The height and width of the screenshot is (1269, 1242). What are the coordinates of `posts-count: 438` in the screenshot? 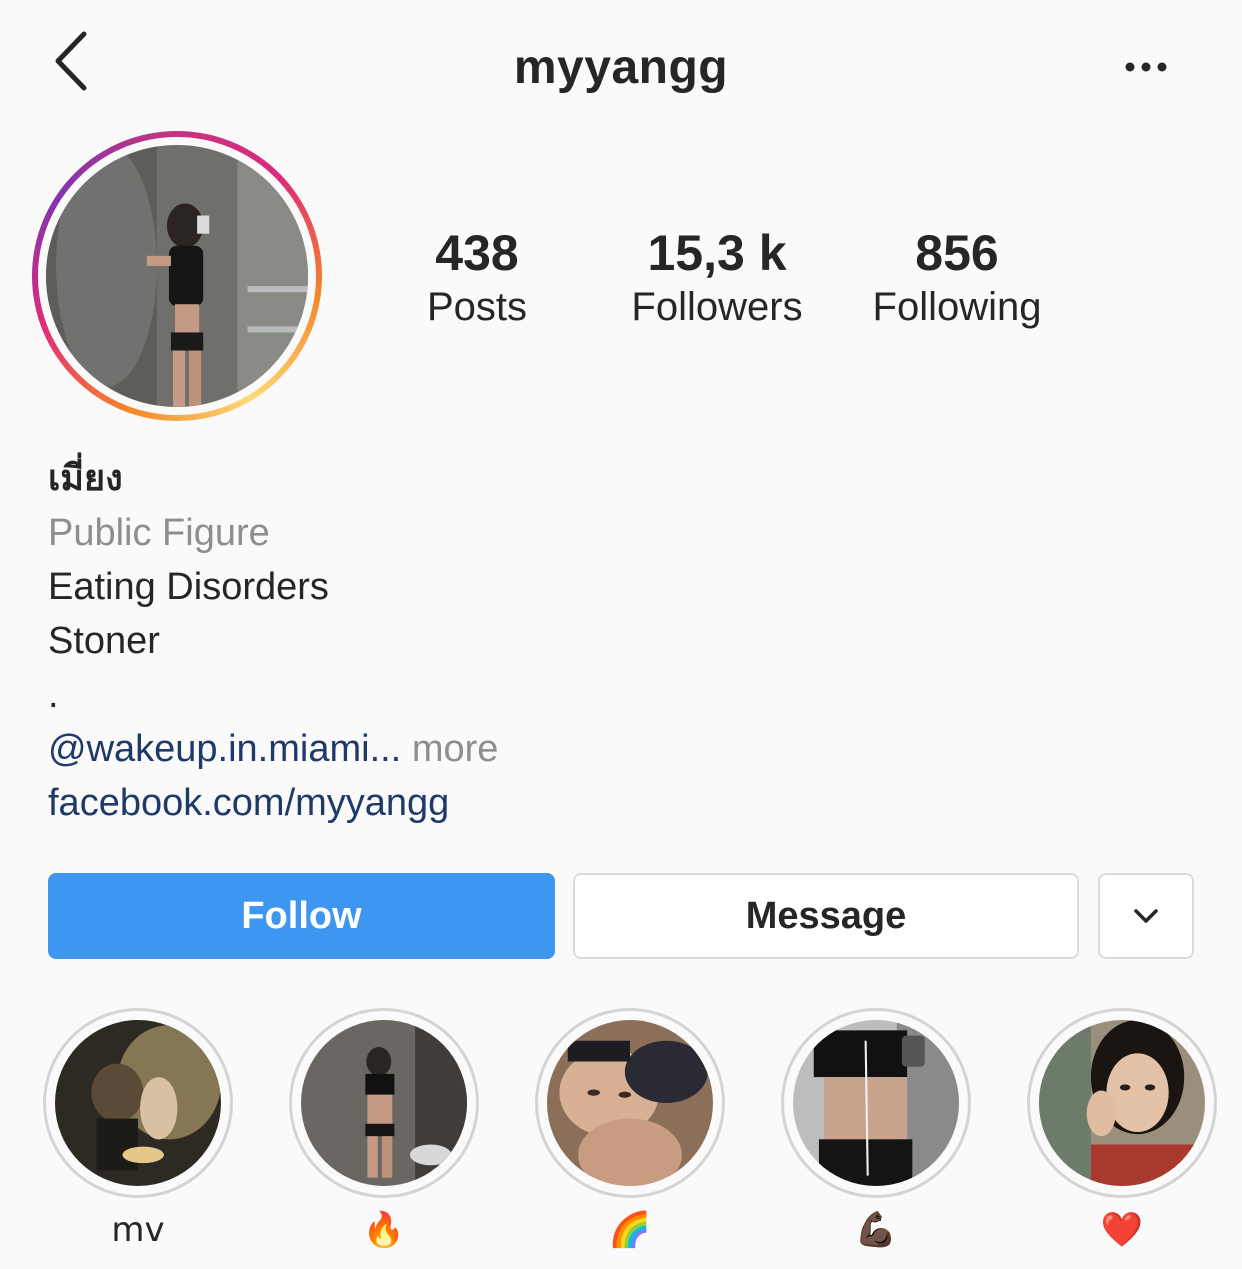 It's located at (477, 253).